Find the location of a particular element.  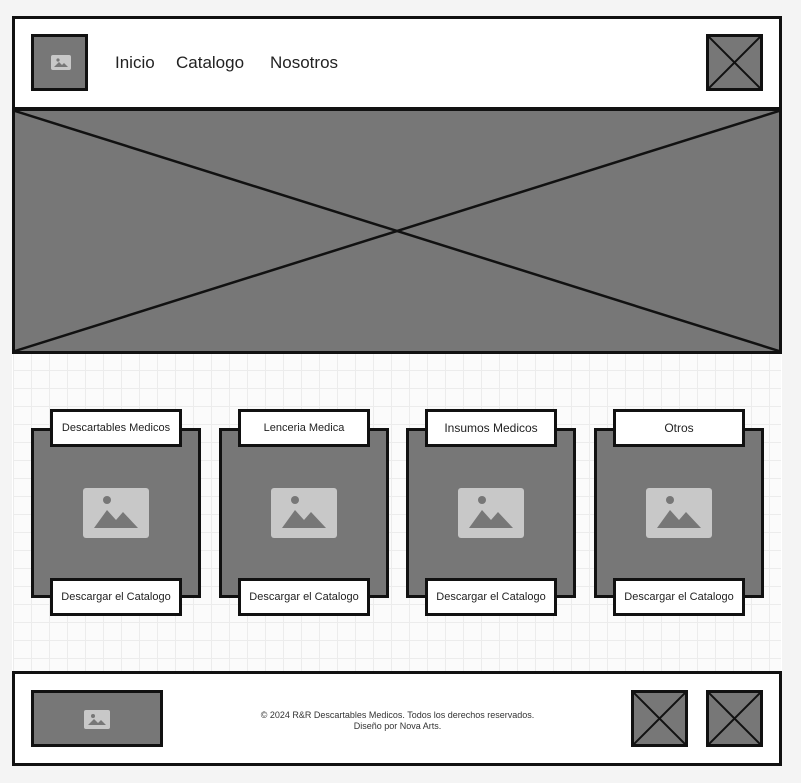

category-card-insumos is located at coordinates (491, 513).